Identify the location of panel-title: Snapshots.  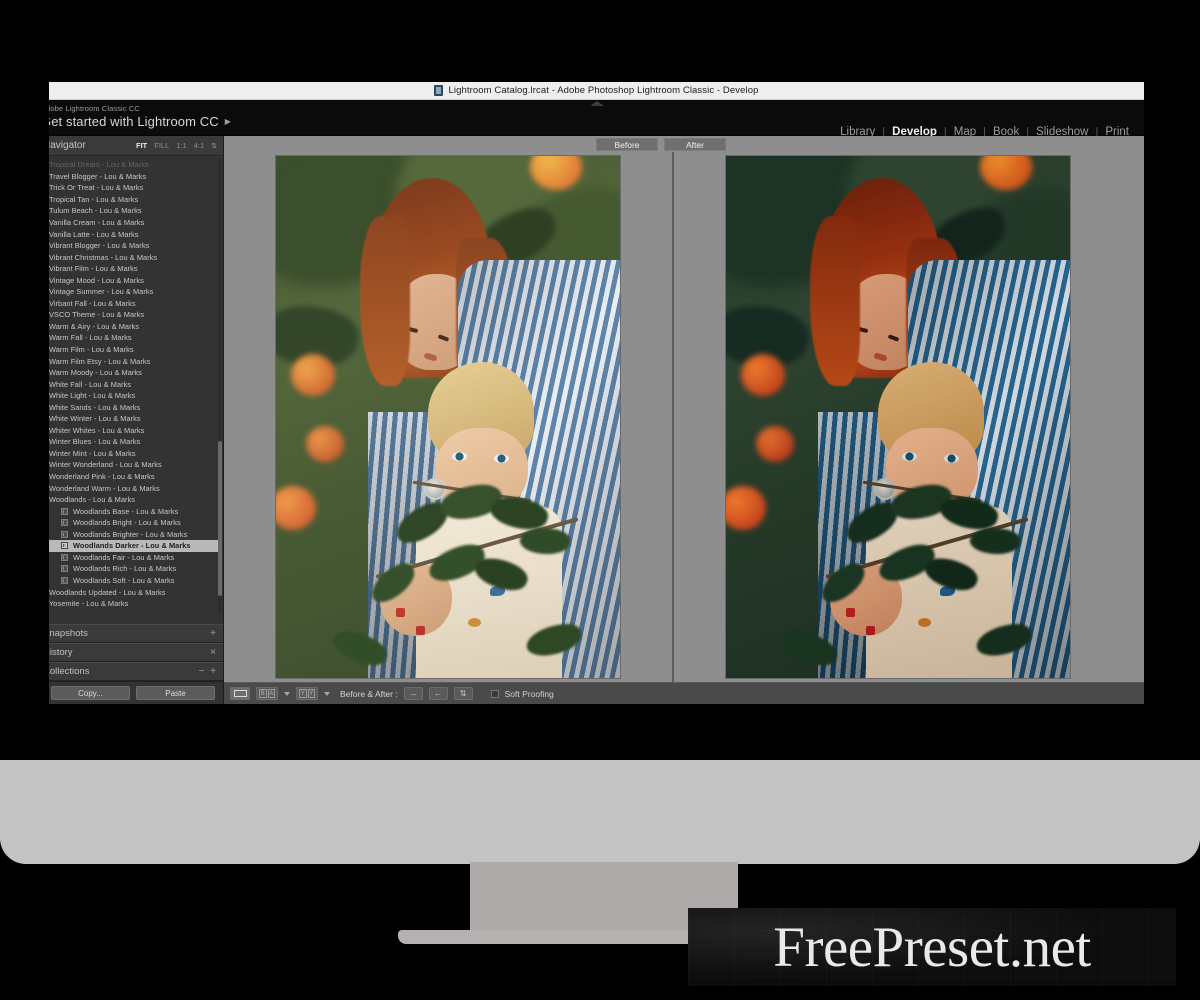
(68, 633).